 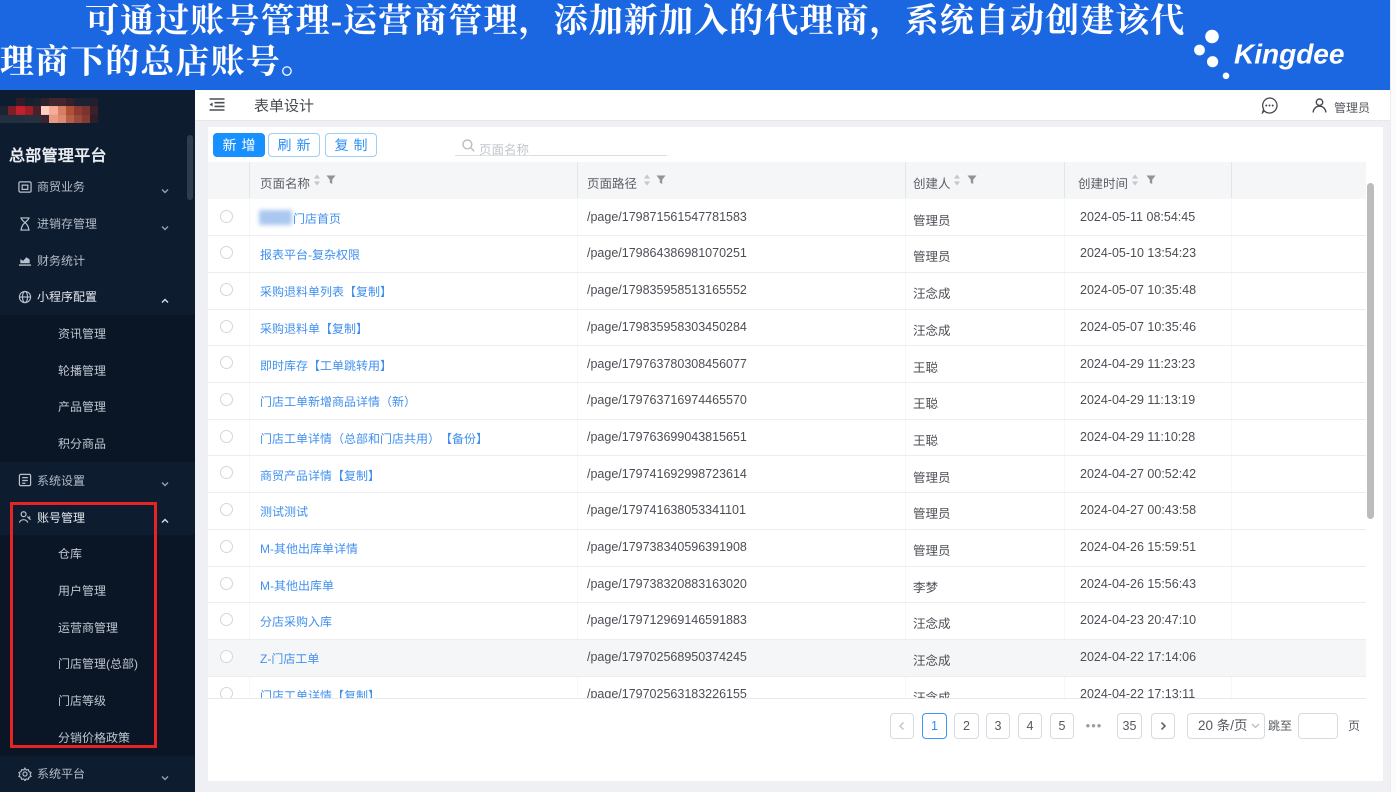 What do you see at coordinates (1289, 54) in the screenshot?
I see `svg-text: Kingdee` at bounding box center [1289, 54].